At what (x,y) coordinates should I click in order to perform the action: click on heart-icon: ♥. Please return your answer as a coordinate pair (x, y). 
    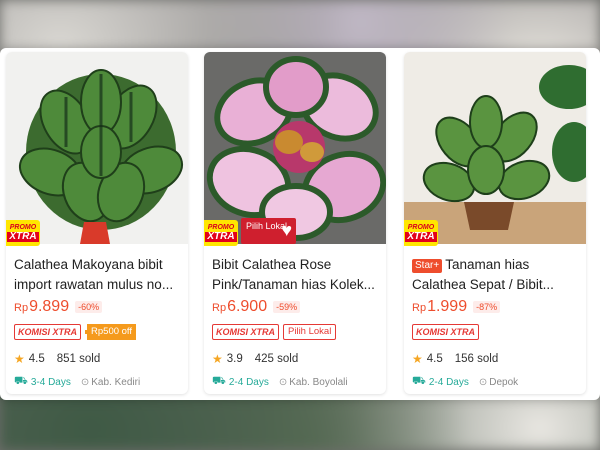
    Looking at the image, I should click on (286, 230).